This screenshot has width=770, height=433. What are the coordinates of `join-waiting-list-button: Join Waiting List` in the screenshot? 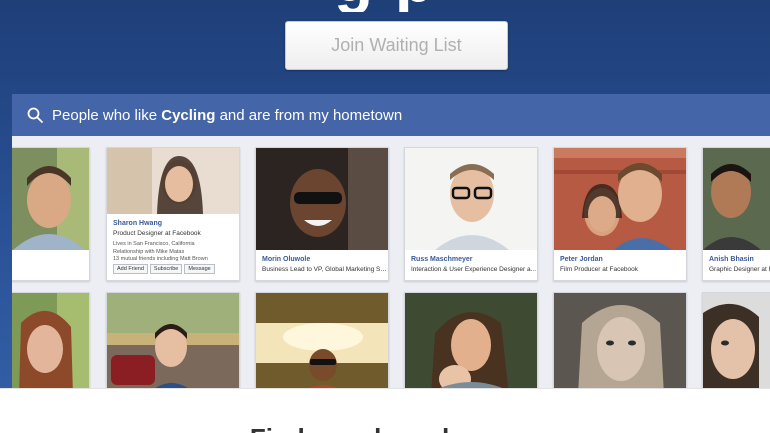 It's located at (396, 45).